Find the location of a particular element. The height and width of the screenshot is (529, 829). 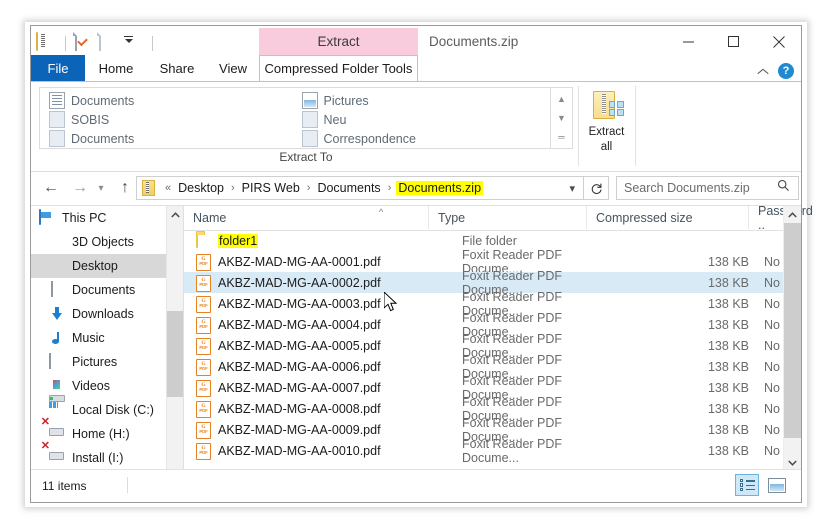

close-icon is located at coordinates (778, 41).